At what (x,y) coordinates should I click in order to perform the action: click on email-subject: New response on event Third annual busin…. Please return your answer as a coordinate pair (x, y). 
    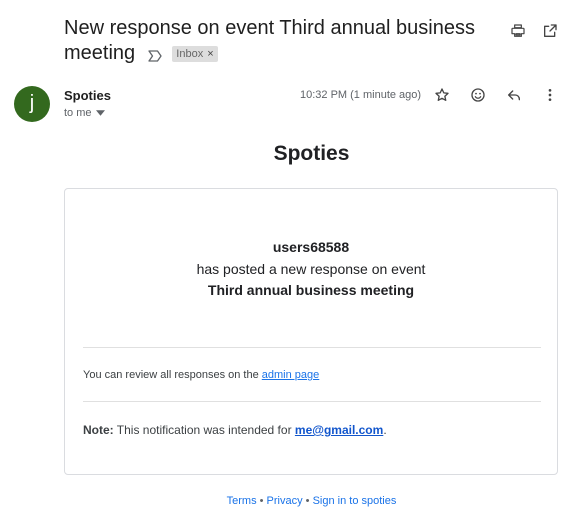
    Looking at the image, I should click on (274, 41).